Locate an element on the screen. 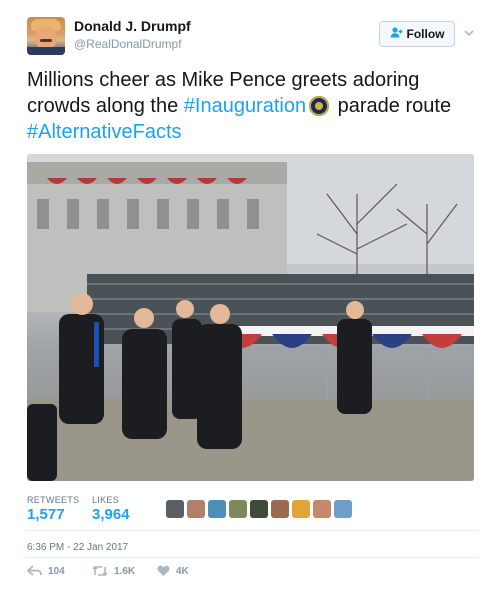 The image size is (498, 599). reply-icon is located at coordinates (34, 570).